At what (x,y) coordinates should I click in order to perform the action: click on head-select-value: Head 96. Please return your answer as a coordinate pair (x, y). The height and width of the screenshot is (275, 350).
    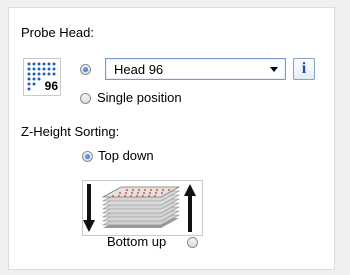
    Looking at the image, I should click on (139, 69).